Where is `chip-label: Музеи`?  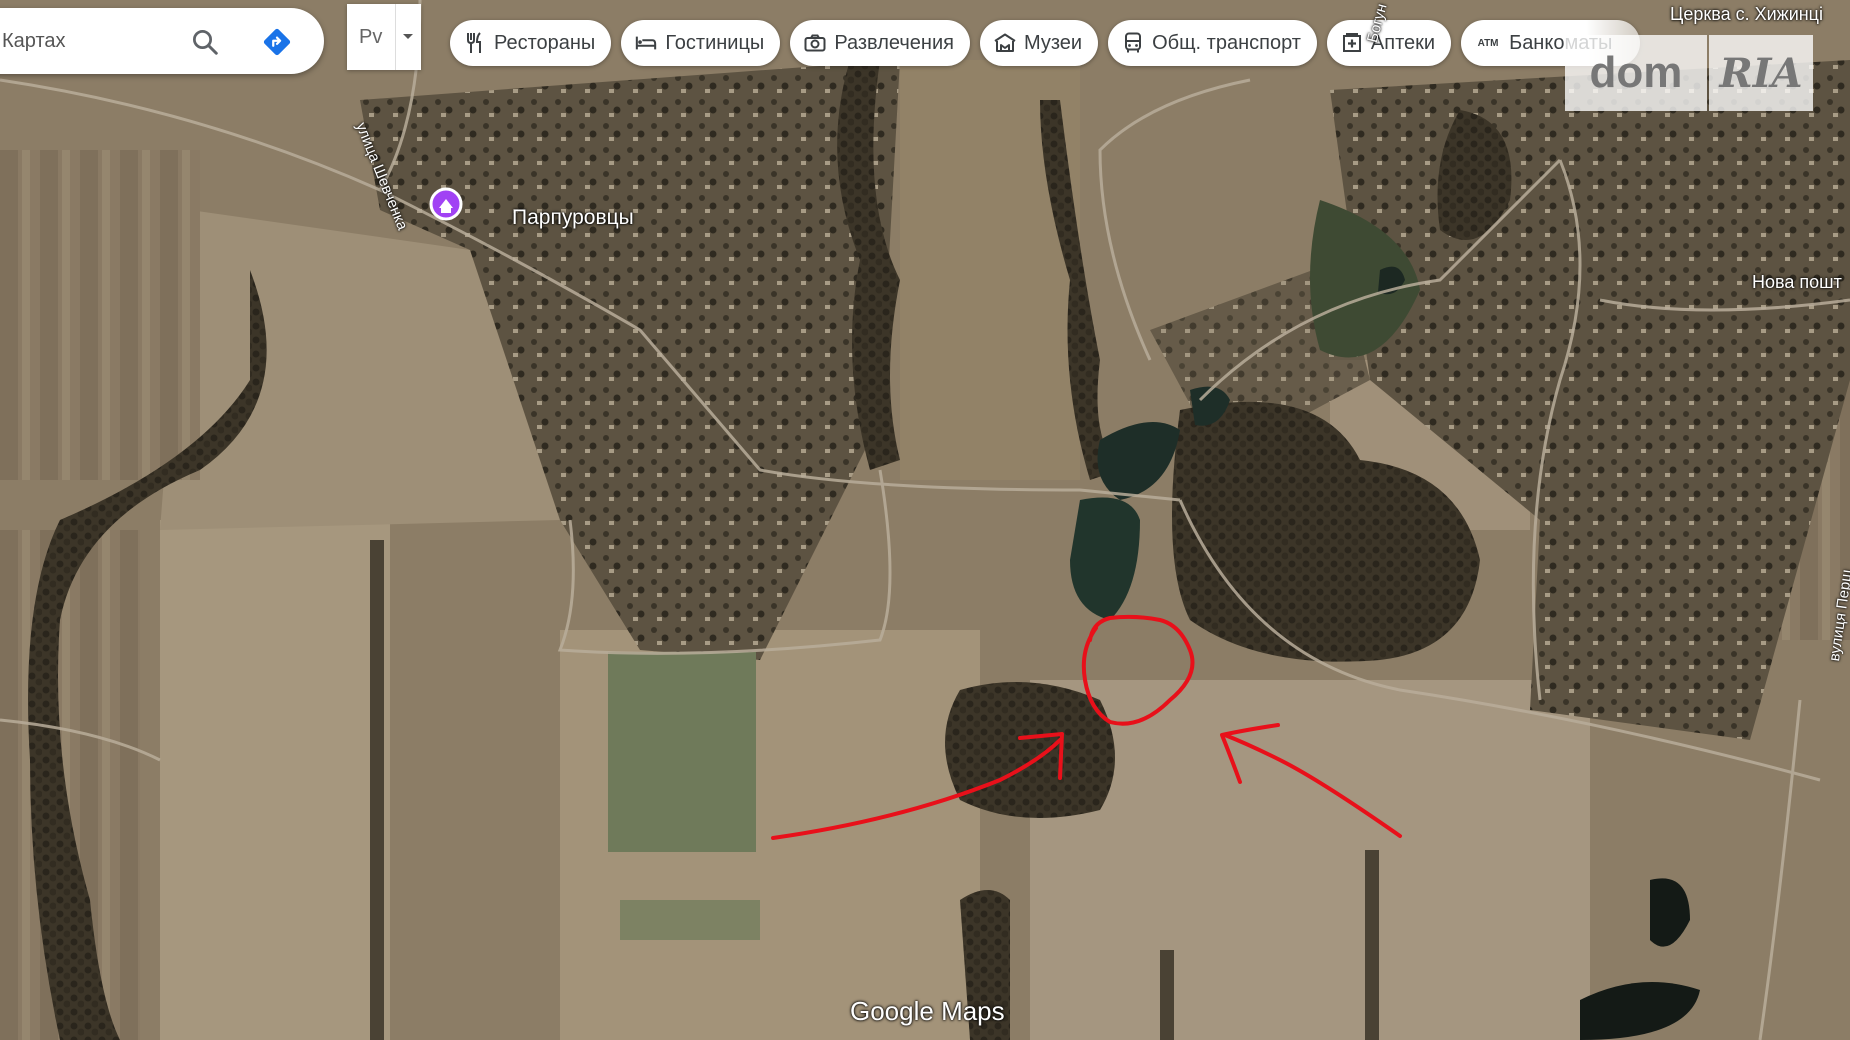
chip-label: Музеи is located at coordinates (1053, 42).